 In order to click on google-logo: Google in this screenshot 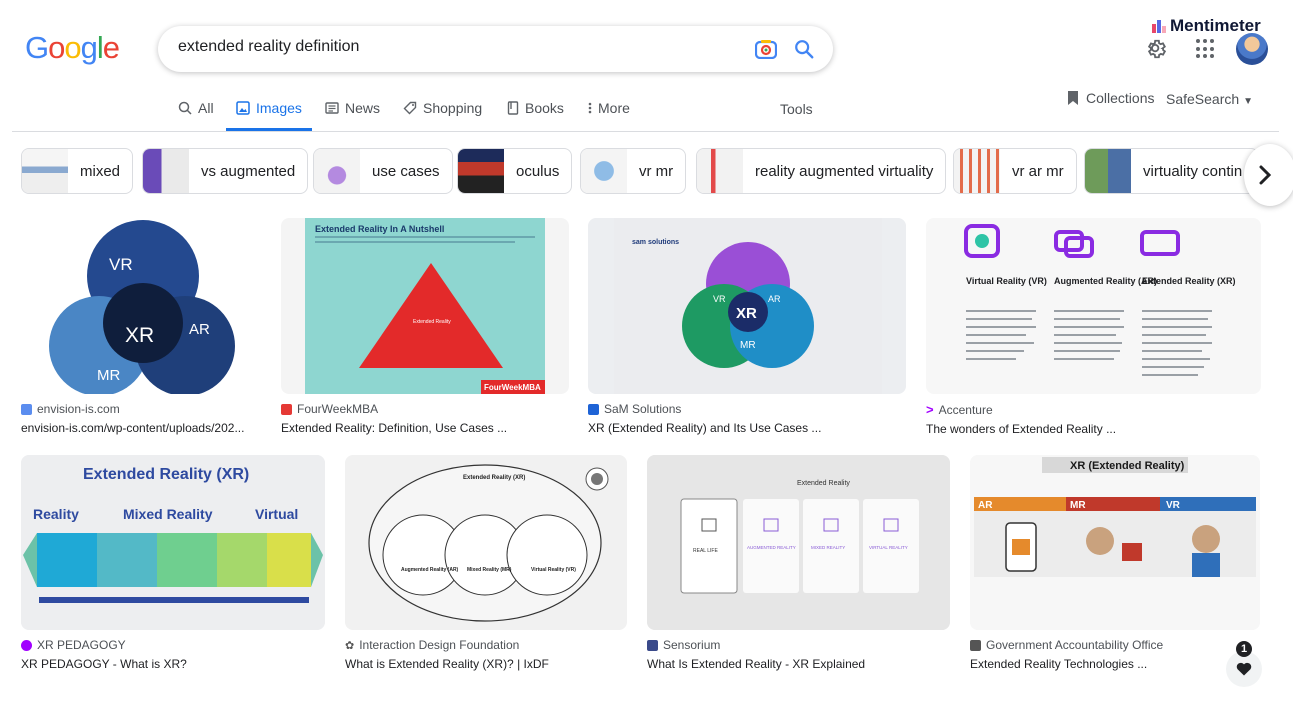, I will do `click(72, 48)`.